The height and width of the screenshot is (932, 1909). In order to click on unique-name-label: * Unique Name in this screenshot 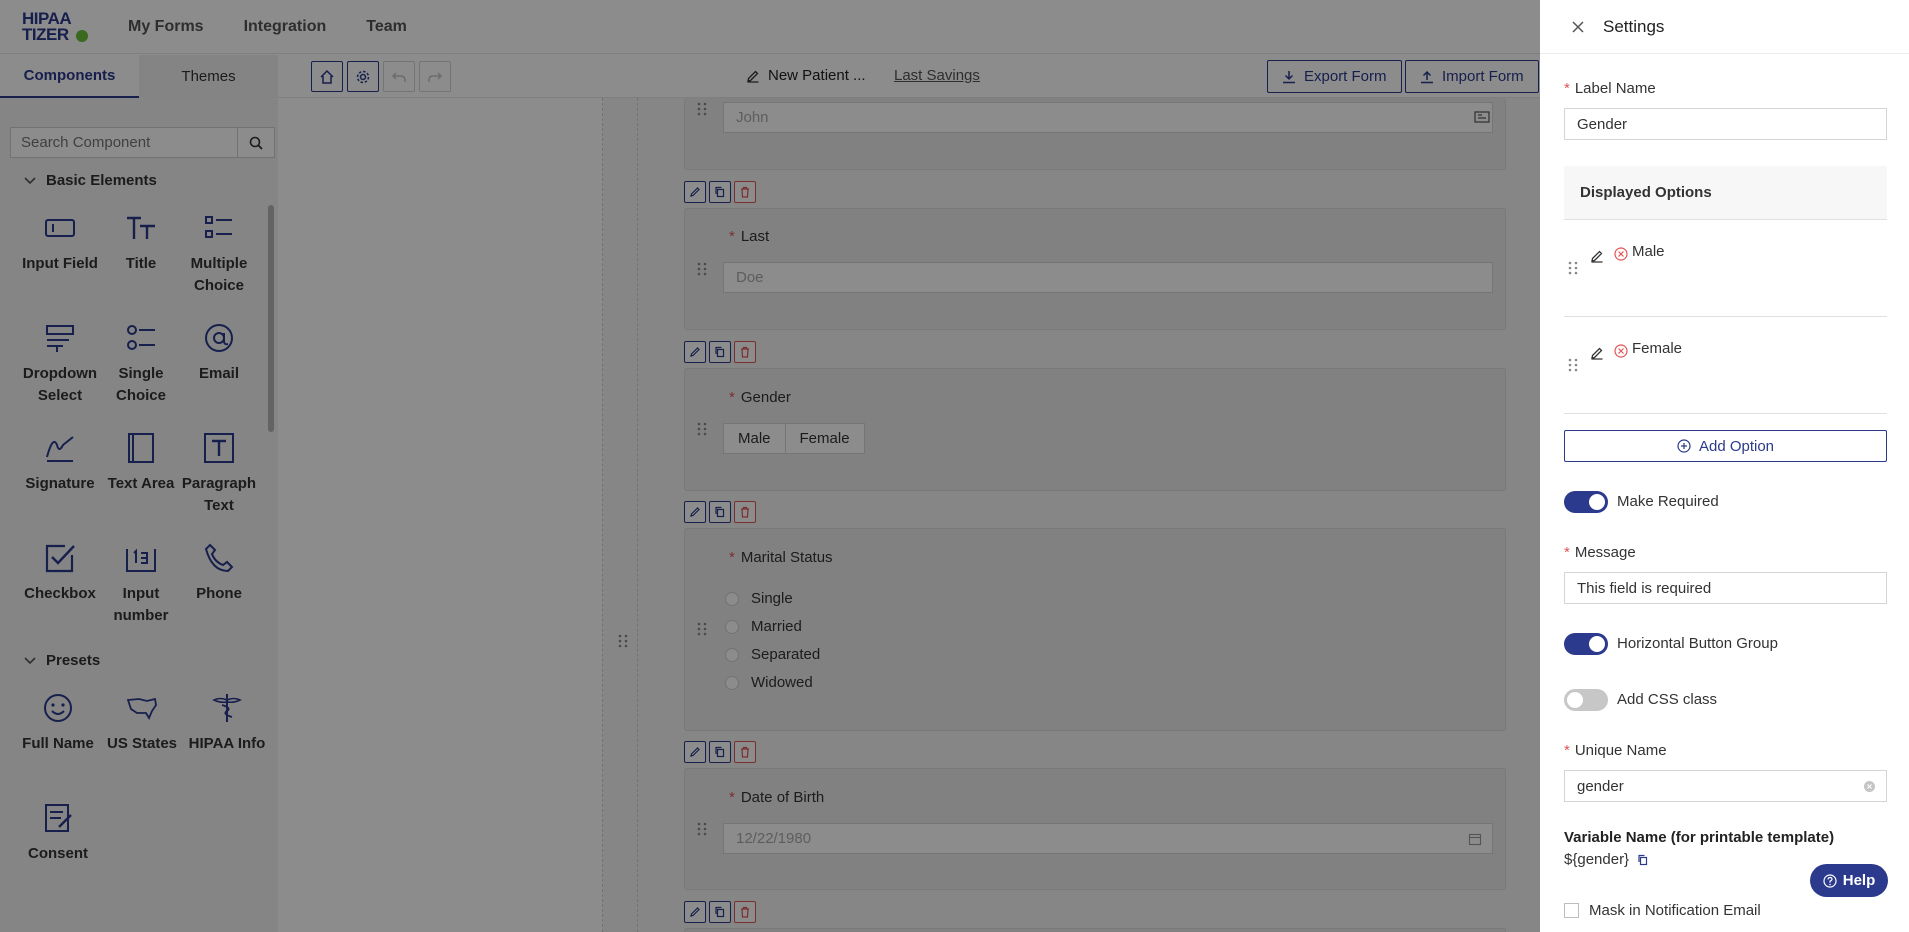, I will do `click(1615, 750)`.